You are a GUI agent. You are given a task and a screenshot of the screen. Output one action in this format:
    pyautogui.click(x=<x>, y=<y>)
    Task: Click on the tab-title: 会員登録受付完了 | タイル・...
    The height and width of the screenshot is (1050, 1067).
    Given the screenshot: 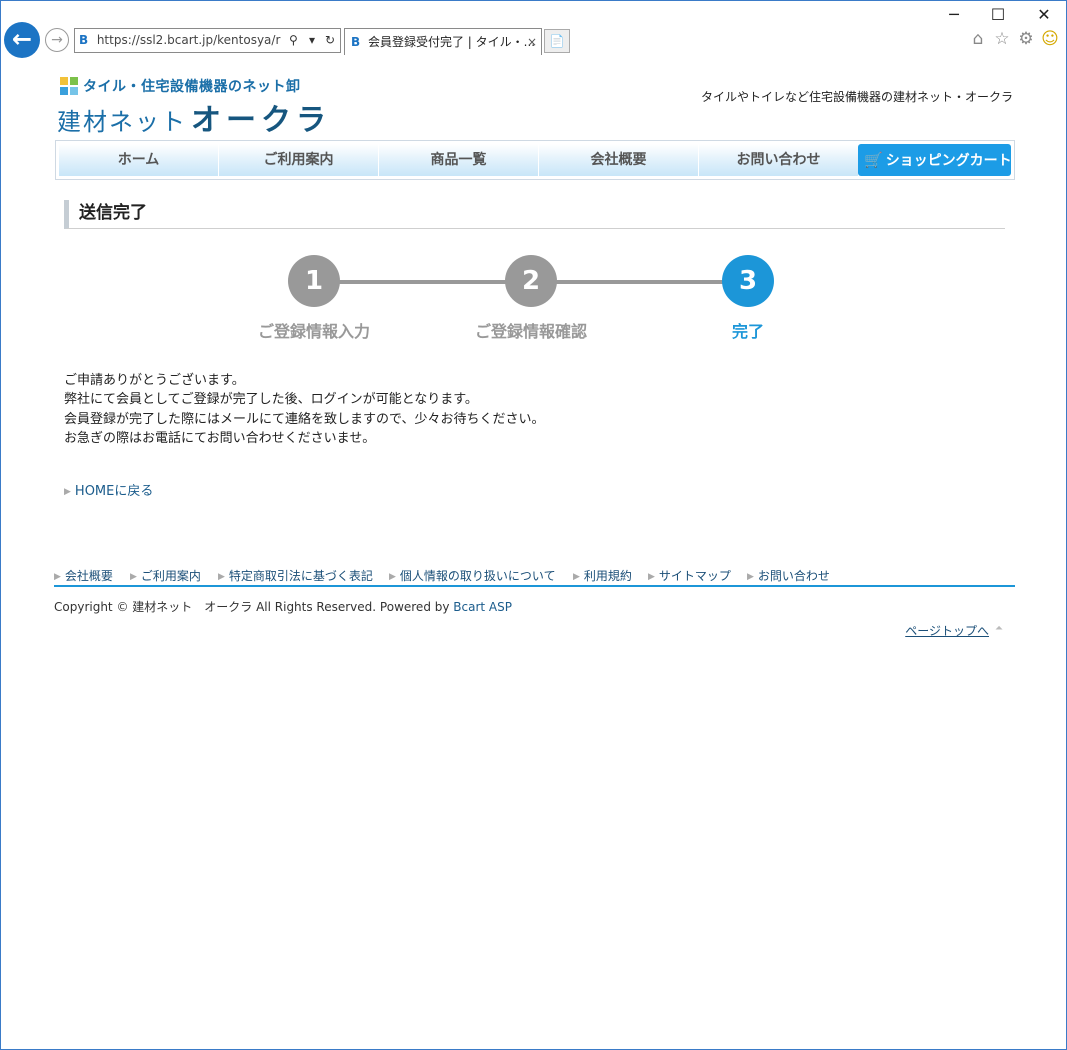 What is the action you would take?
    pyautogui.click(x=451, y=42)
    